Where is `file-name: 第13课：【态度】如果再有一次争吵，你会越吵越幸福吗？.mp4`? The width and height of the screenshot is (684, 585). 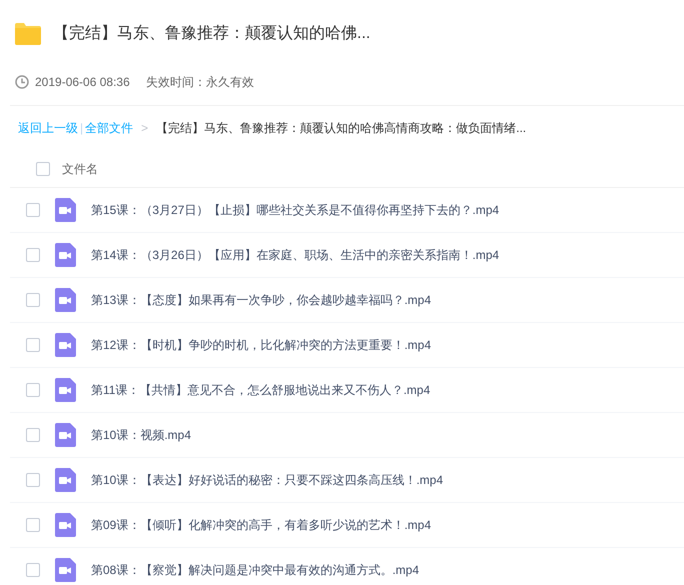 file-name: 第13课：【态度】如果再有一次争吵，你会越吵越幸福吗？.mp4 is located at coordinates (261, 300).